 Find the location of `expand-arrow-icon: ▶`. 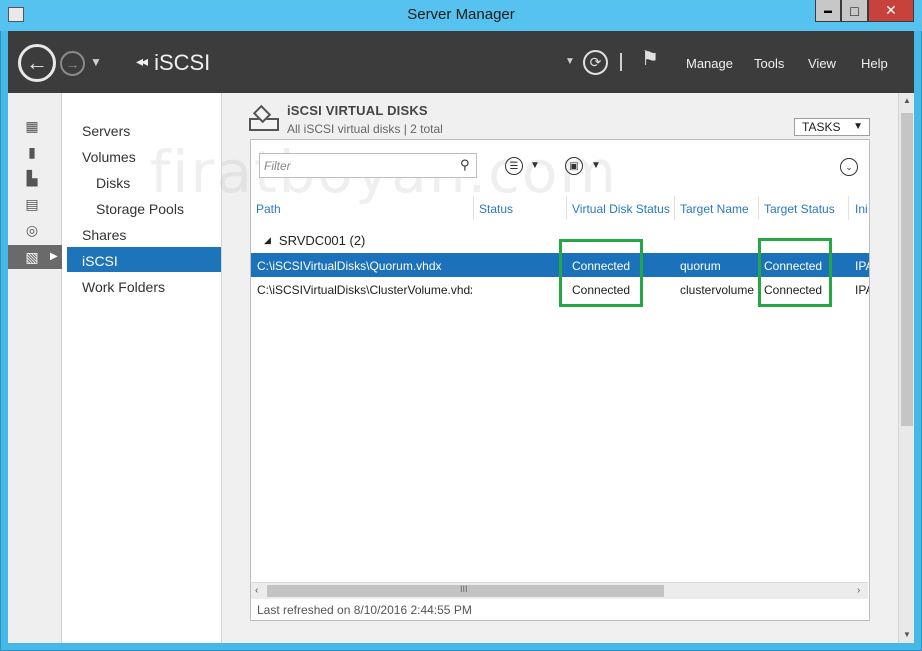

expand-arrow-icon: ▶ is located at coordinates (54, 256).